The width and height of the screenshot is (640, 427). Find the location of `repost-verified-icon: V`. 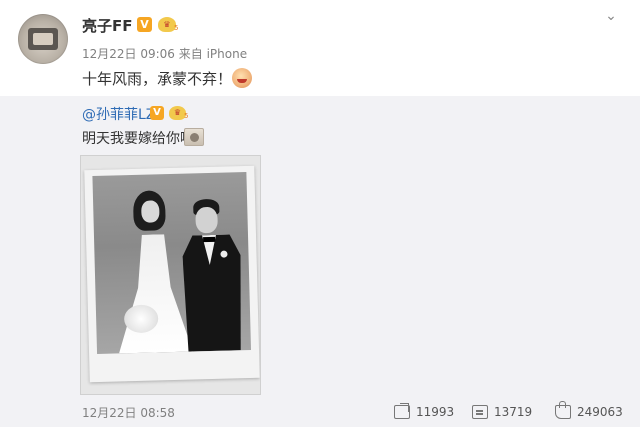

repost-verified-icon: V is located at coordinates (157, 113).